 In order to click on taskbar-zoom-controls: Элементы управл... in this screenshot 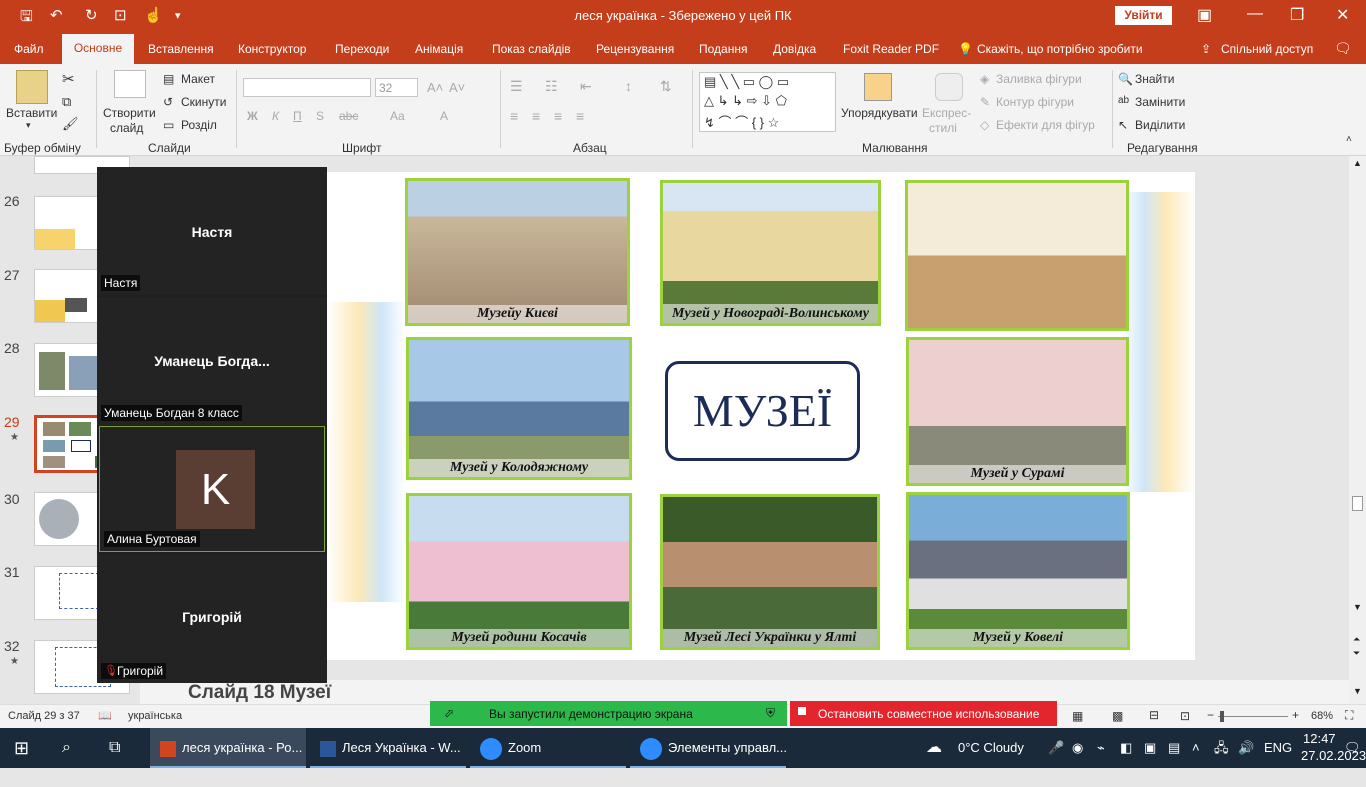, I will do `click(708, 748)`.